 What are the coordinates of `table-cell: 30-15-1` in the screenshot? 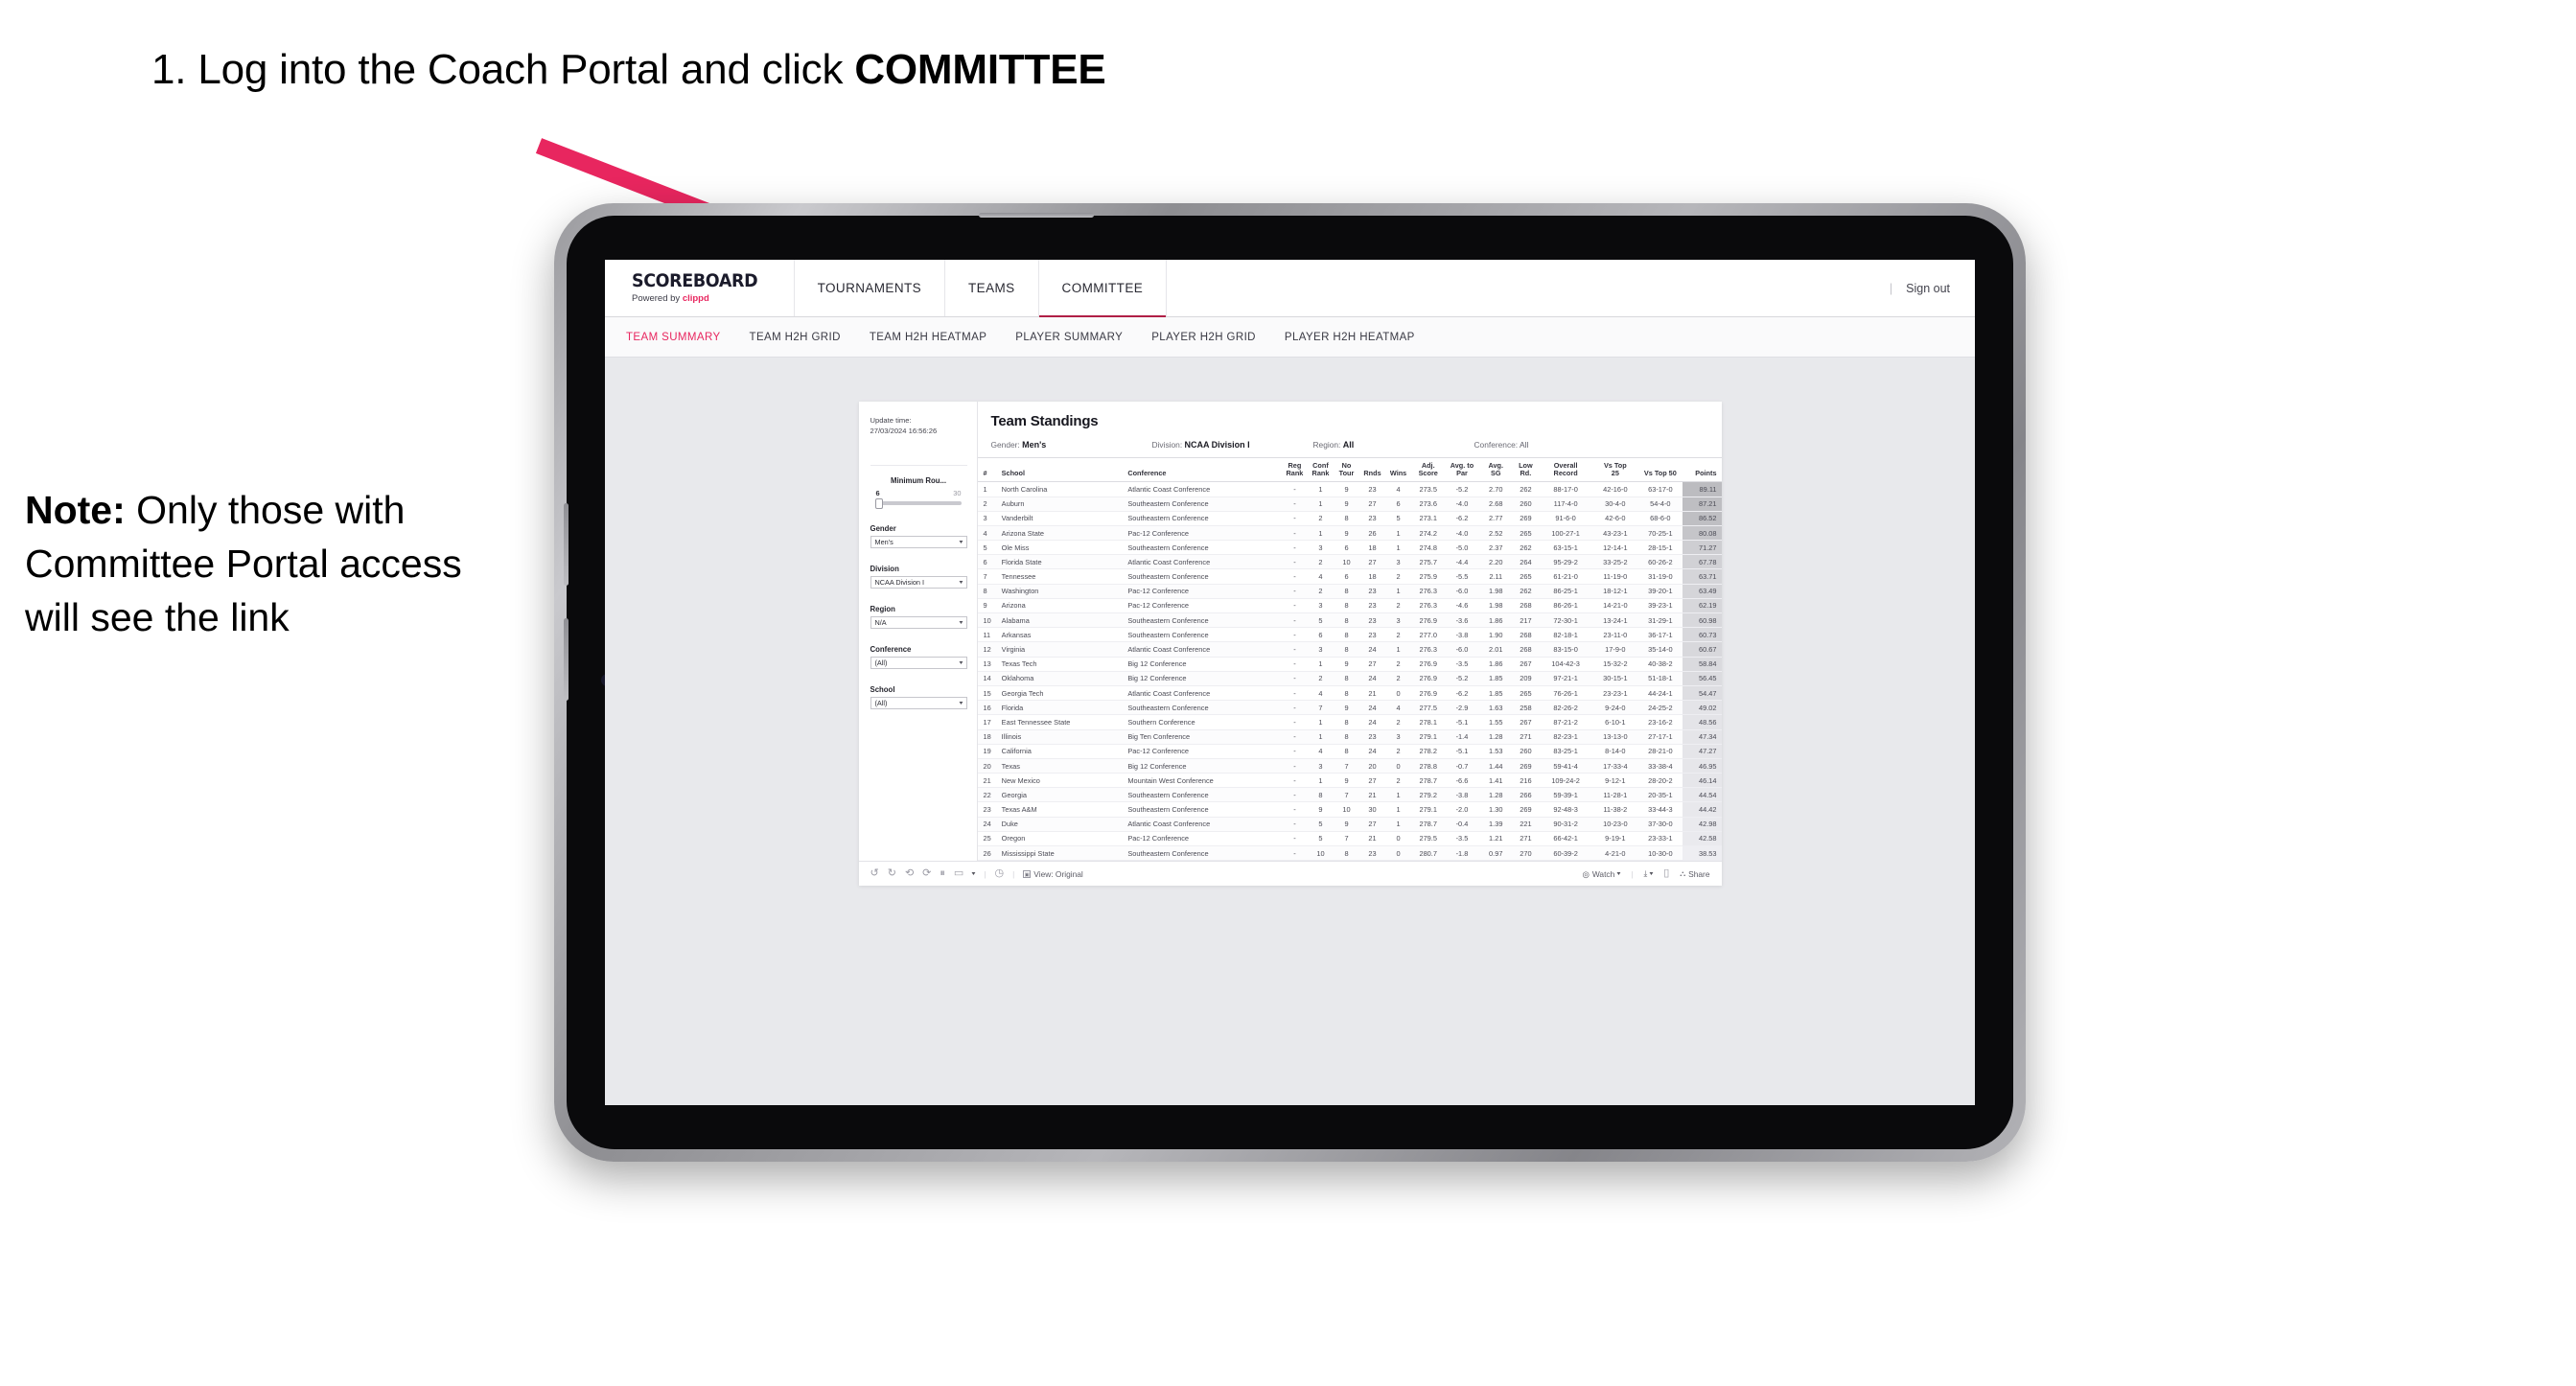 It's located at (1615, 678).